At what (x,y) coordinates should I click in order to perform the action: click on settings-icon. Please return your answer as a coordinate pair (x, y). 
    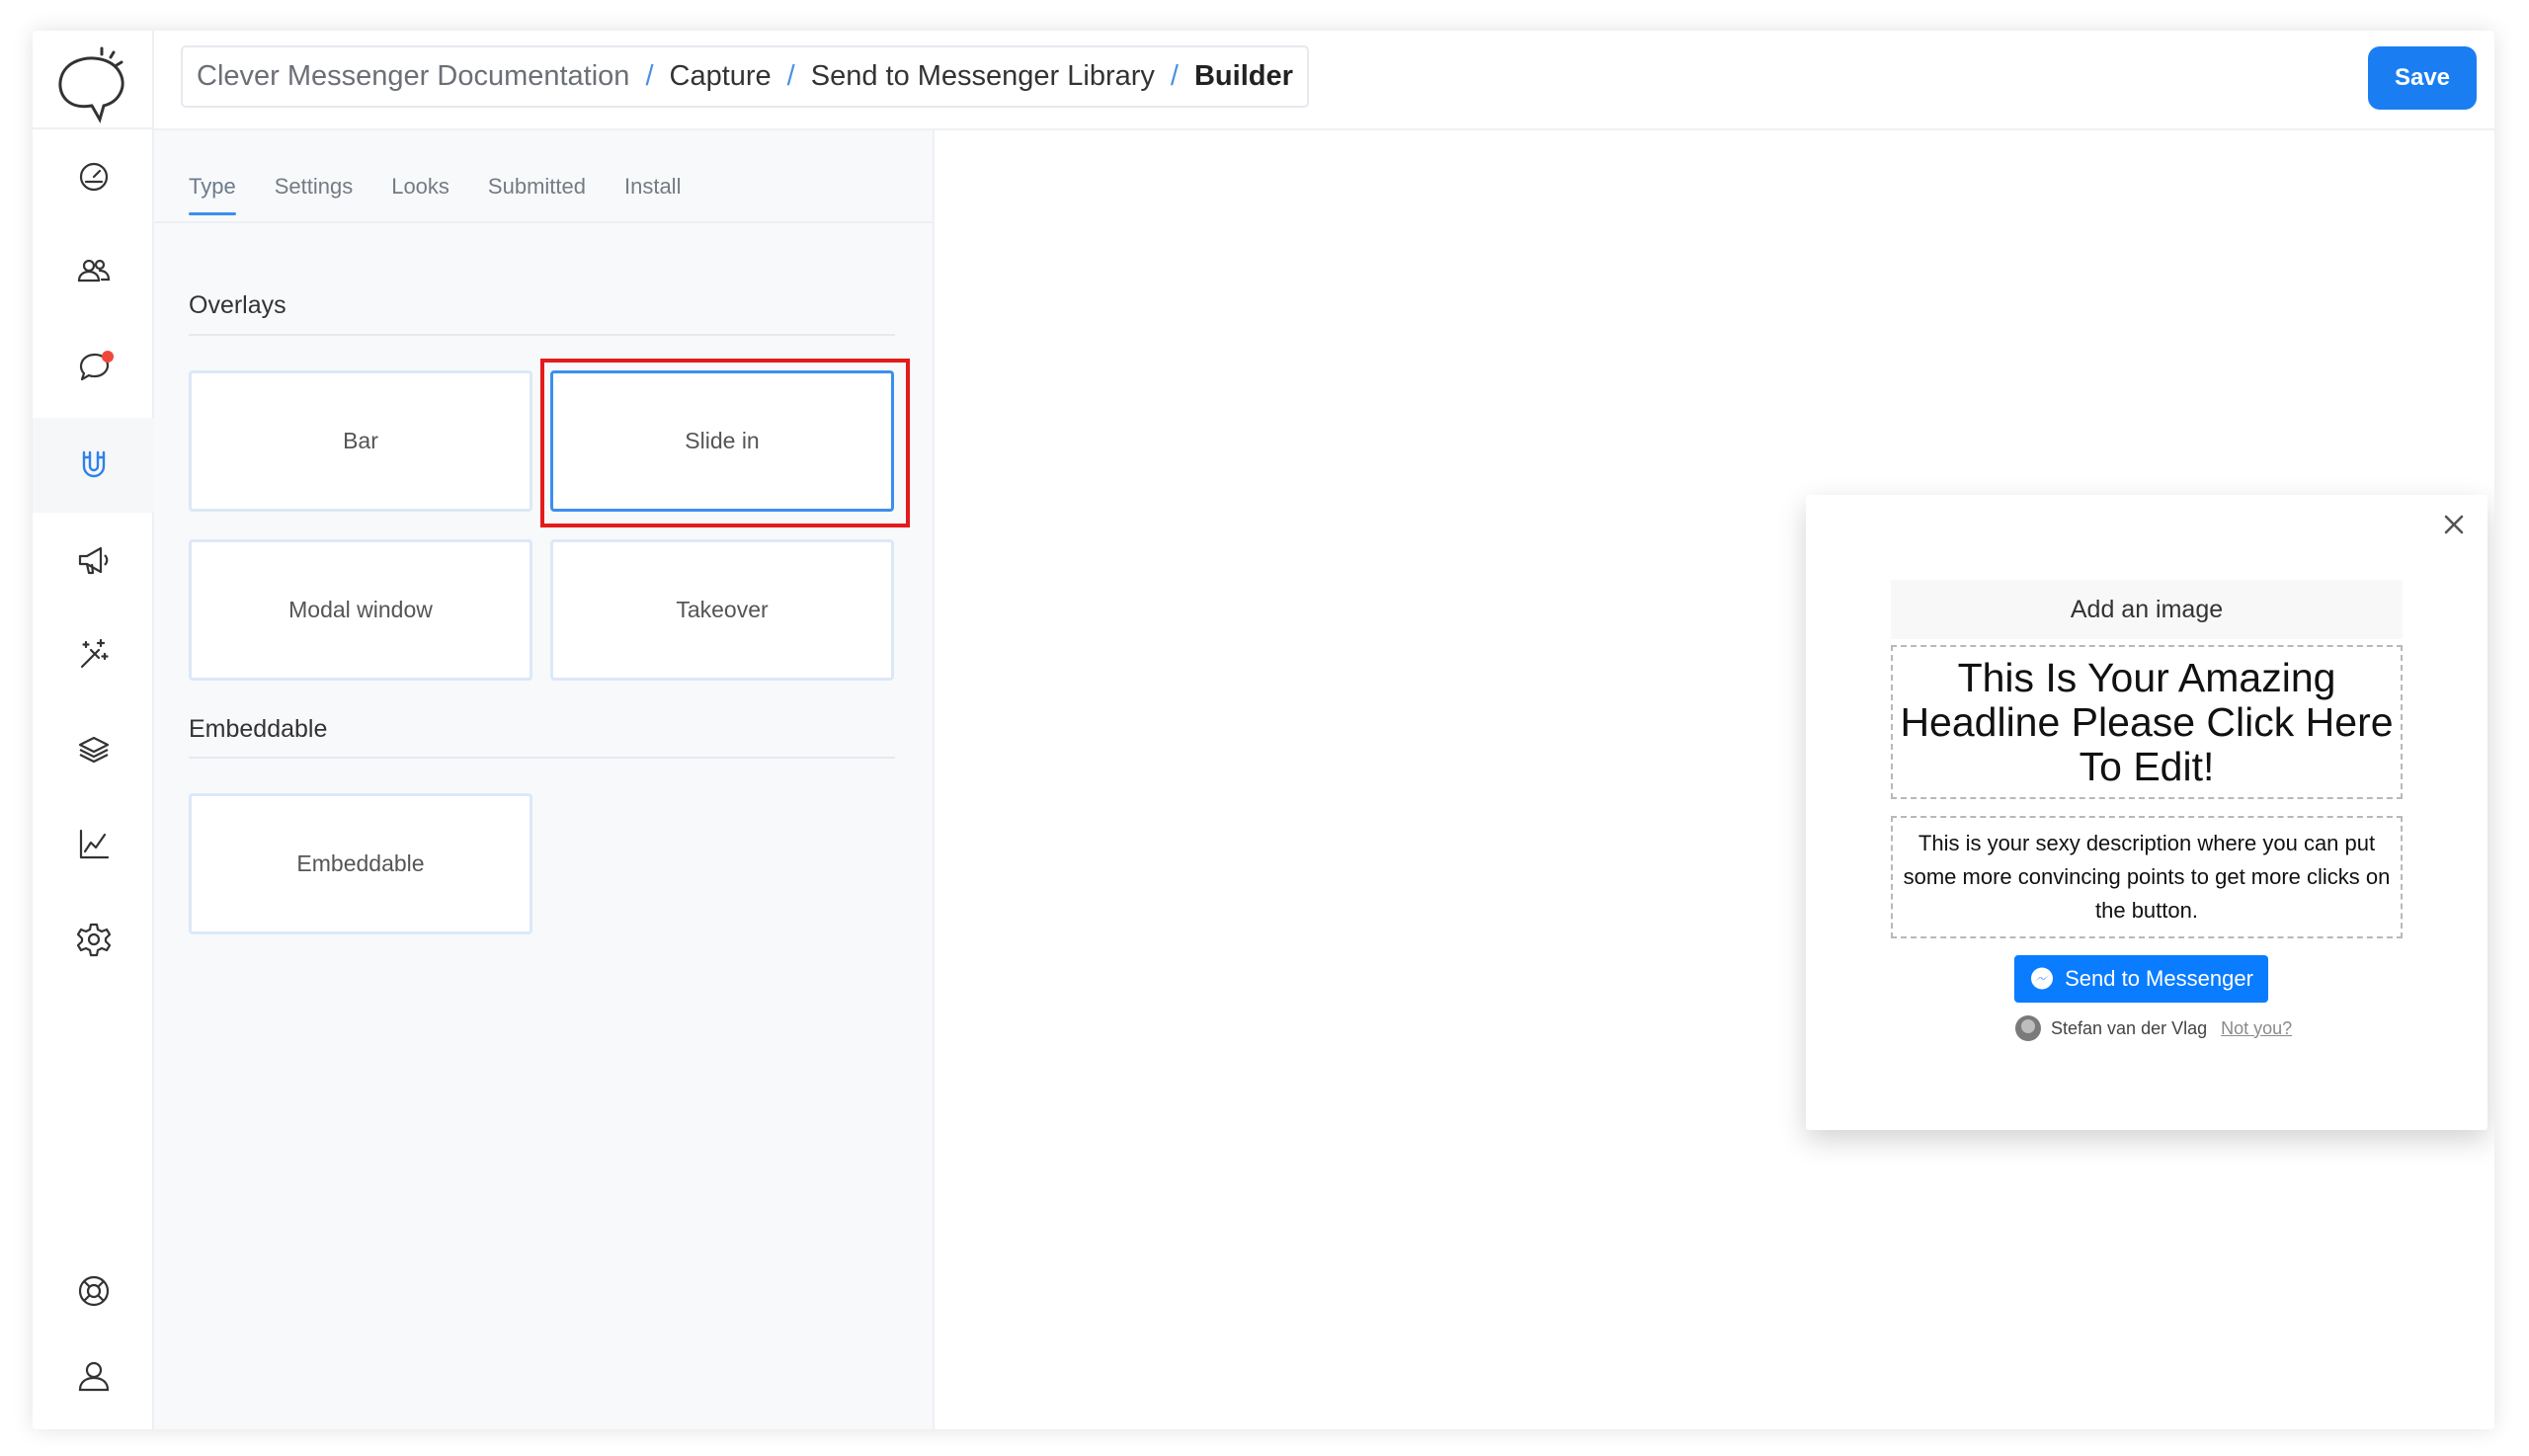
    Looking at the image, I should click on (93, 940).